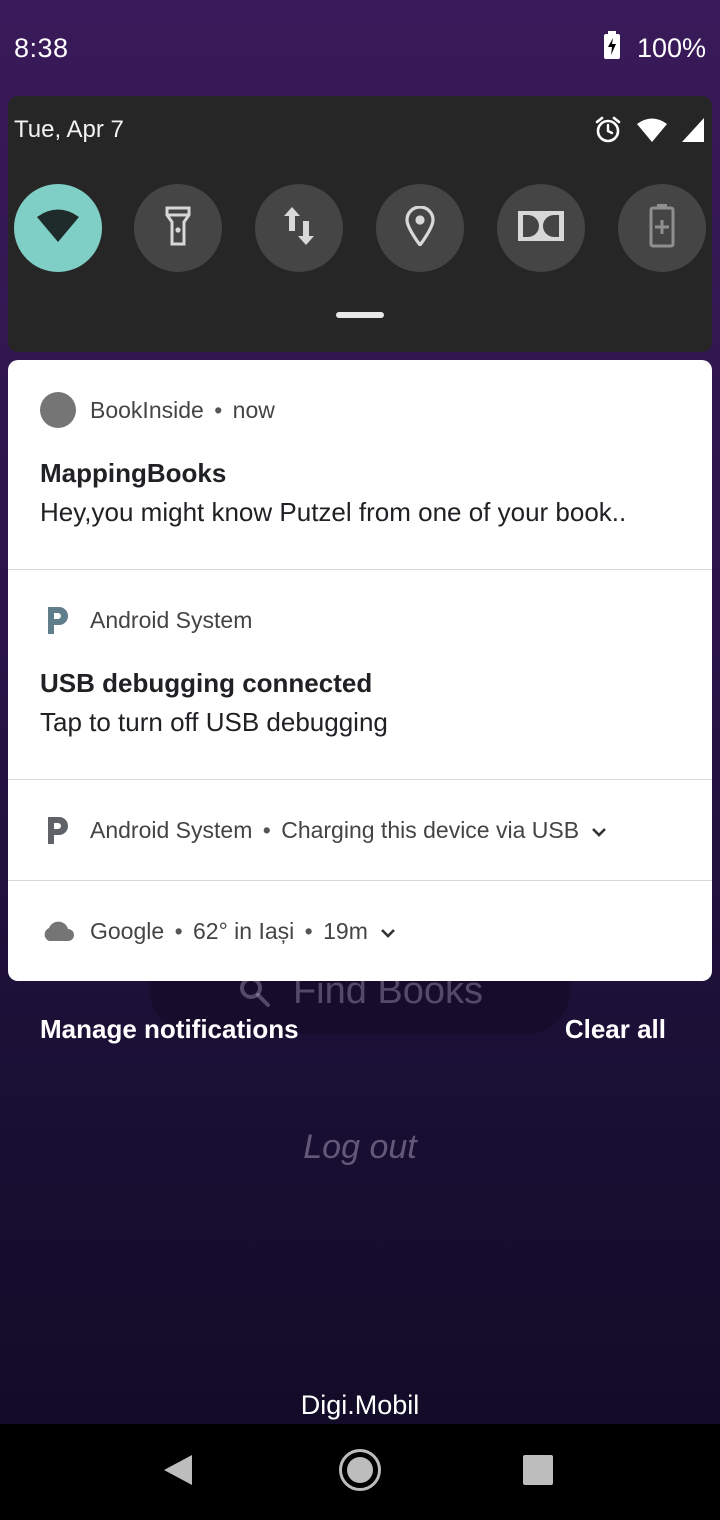 The height and width of the screenshot is (1520, 720). I want to click on clear-all-button: Clear all, so click(615, 1029).